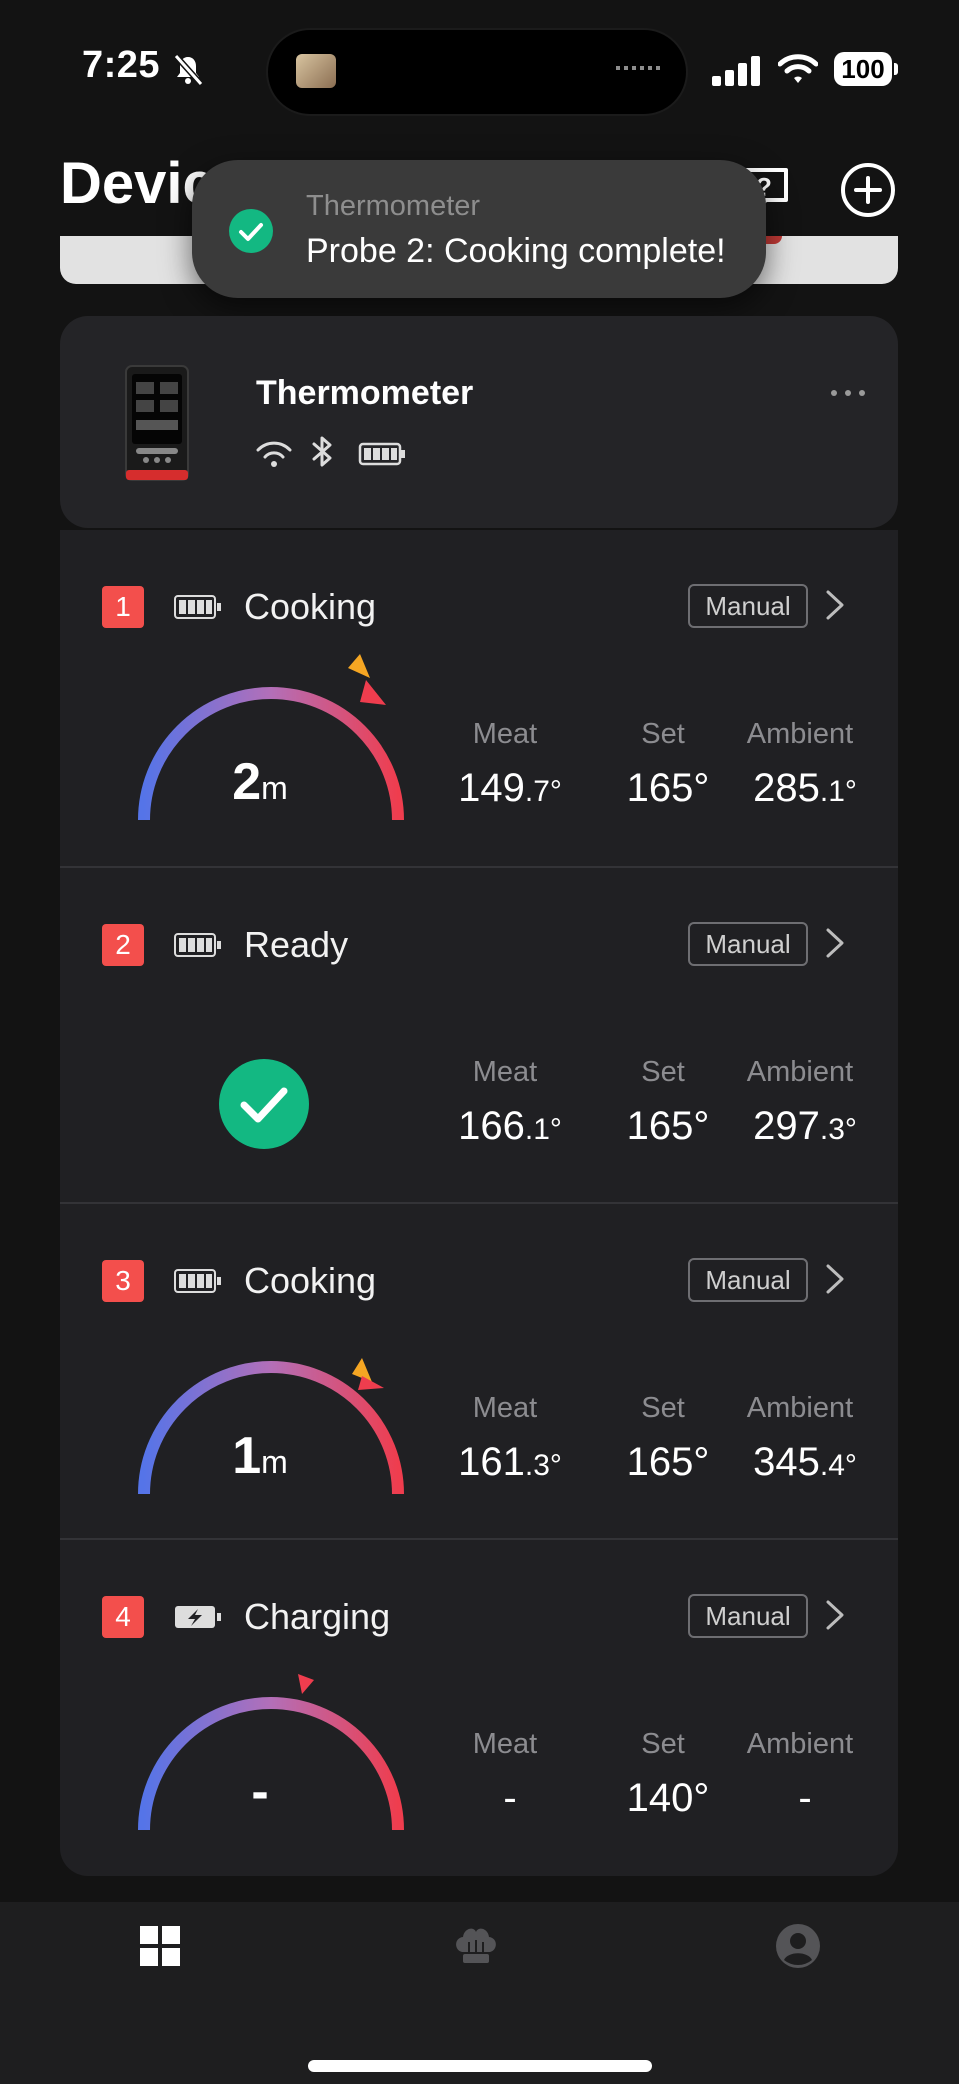 This screenshot has width=959, height=2084. Describe the element at coordinates (365, 393) in the screenshot. I see `device-name: Thermometer` at that location.